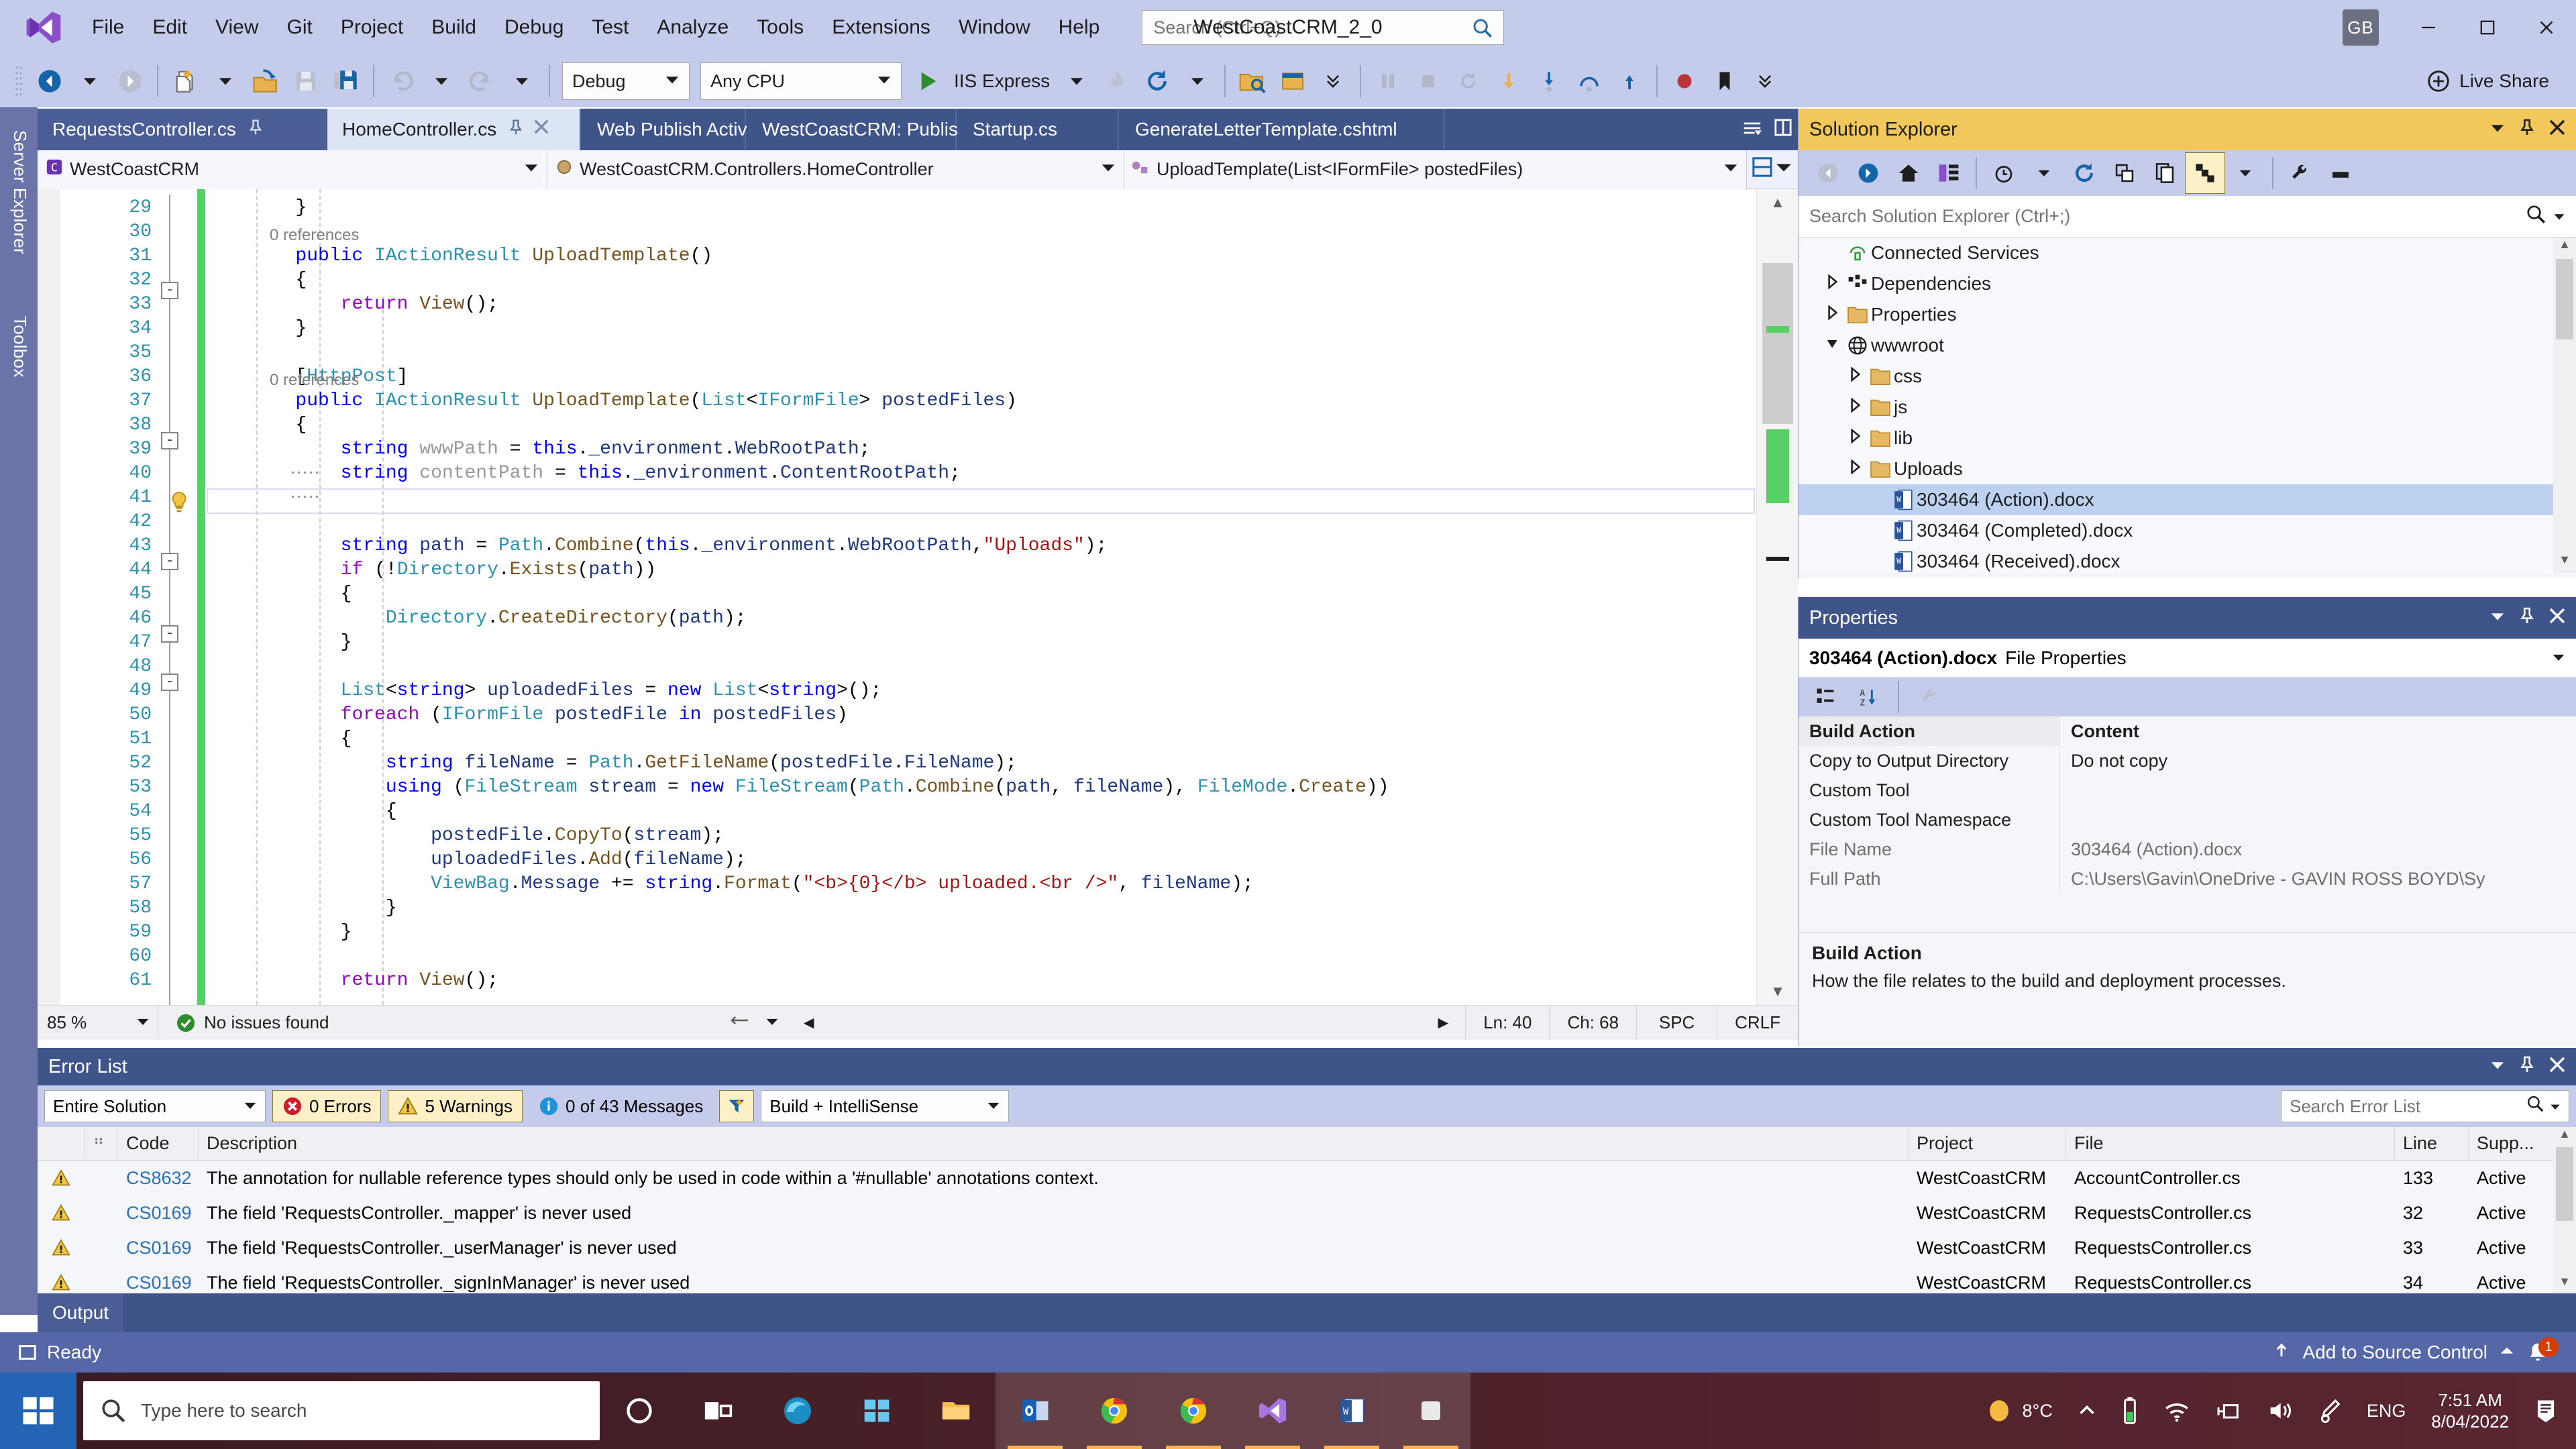  Describe the element at coordinates (2428, 27) in the screenshot. I see `minimize-button` at that location.